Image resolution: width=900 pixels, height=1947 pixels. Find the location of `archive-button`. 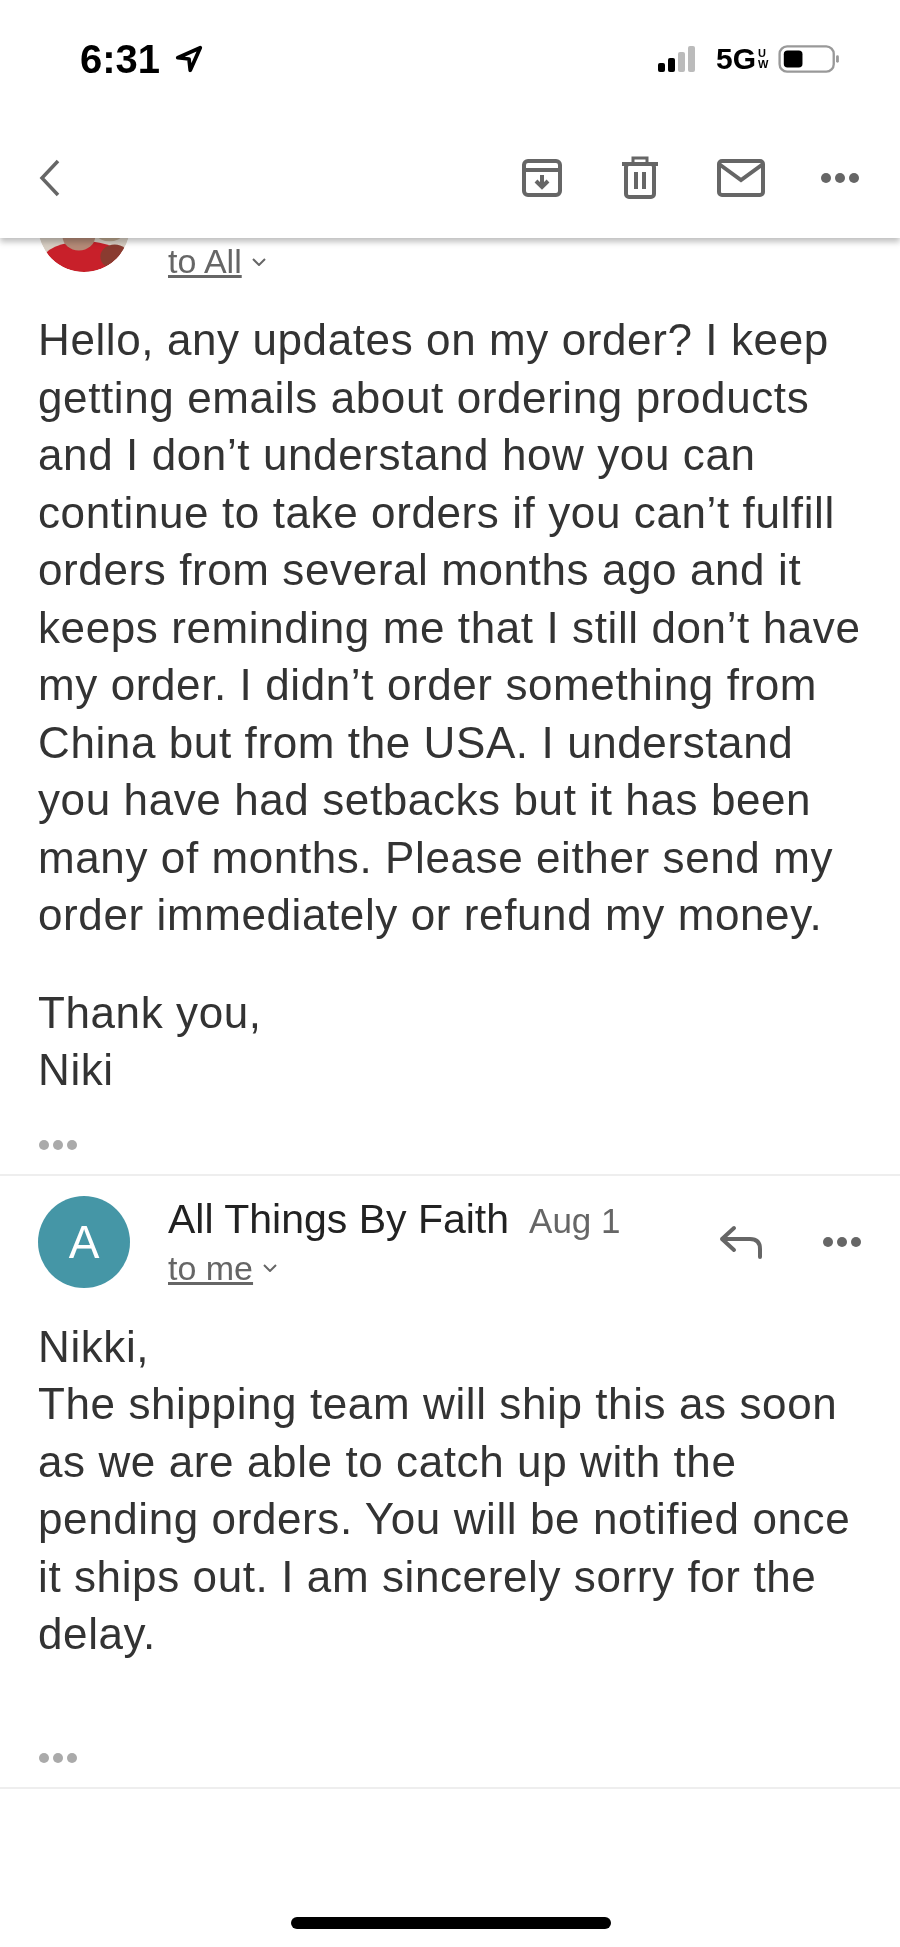

archive-button is located at coordinates (542, 178).